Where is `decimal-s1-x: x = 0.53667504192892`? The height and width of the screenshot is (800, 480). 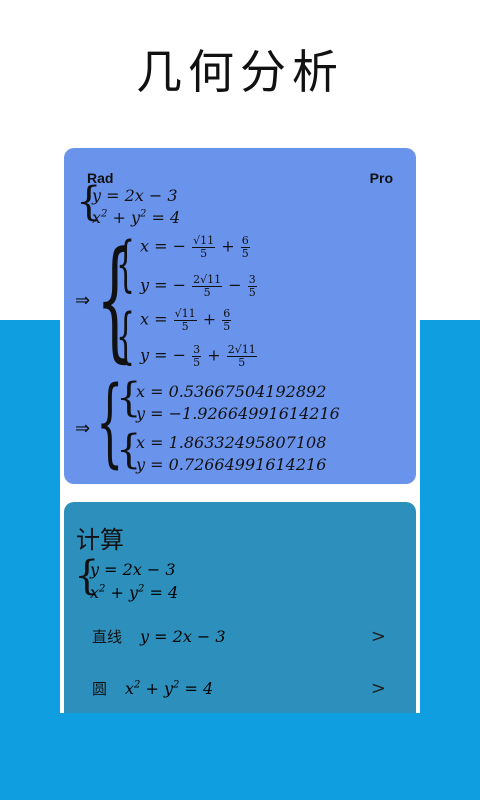
decimal-s1-x: x = 0.53667504192892 is located at coordinates (231, 391).